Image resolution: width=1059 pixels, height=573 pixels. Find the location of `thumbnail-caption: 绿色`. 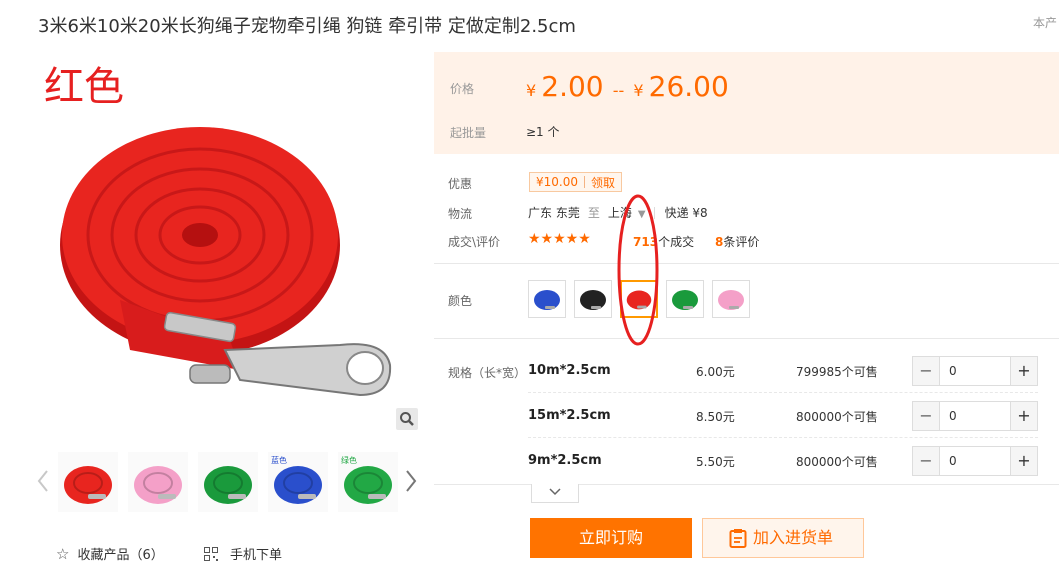

thumbnail-caption: 绿色 is located at coordinates (349, 460).